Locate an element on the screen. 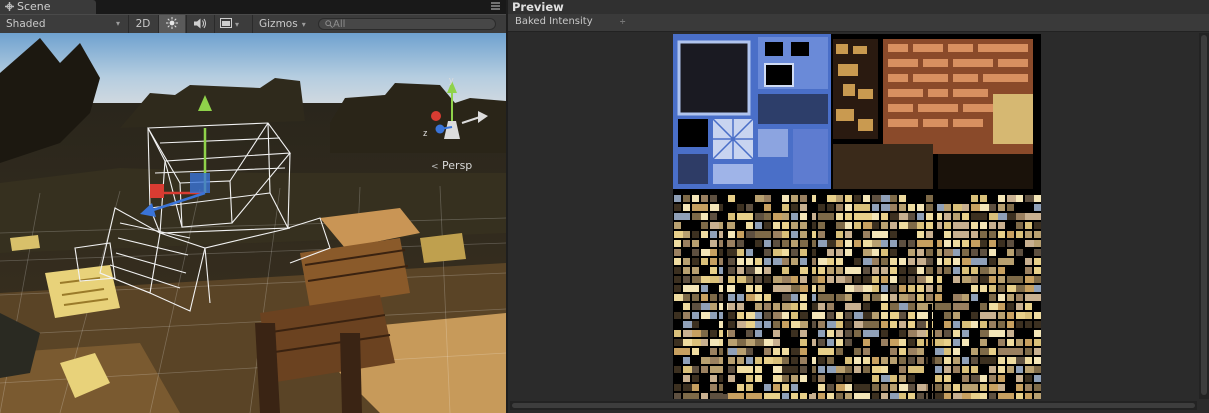 This screenshot has width=1209, height=413. scene-tab: Scene is located at coordinates (48, 7).